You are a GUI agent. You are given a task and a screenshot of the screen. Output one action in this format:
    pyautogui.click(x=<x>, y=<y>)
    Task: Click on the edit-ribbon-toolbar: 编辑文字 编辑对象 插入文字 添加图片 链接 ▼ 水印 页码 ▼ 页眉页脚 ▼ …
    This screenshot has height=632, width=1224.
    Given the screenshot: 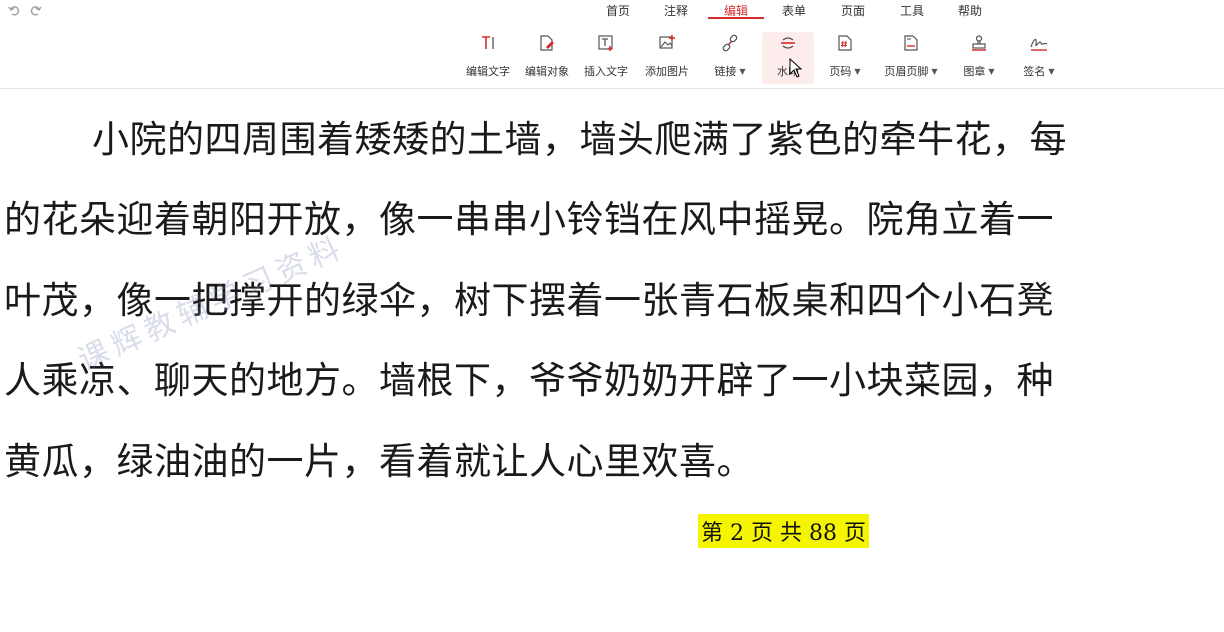 What is the action you would take?
    pyautogui.click(x=612, y=54)
    